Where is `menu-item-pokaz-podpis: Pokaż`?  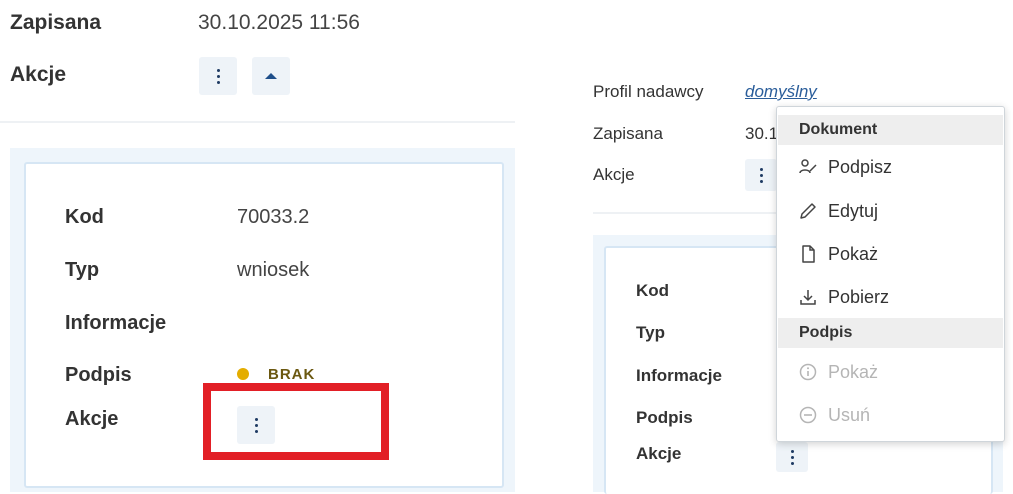
menu-item-pokaz-podpis: Pokaż is located at coordinates (890, 372).